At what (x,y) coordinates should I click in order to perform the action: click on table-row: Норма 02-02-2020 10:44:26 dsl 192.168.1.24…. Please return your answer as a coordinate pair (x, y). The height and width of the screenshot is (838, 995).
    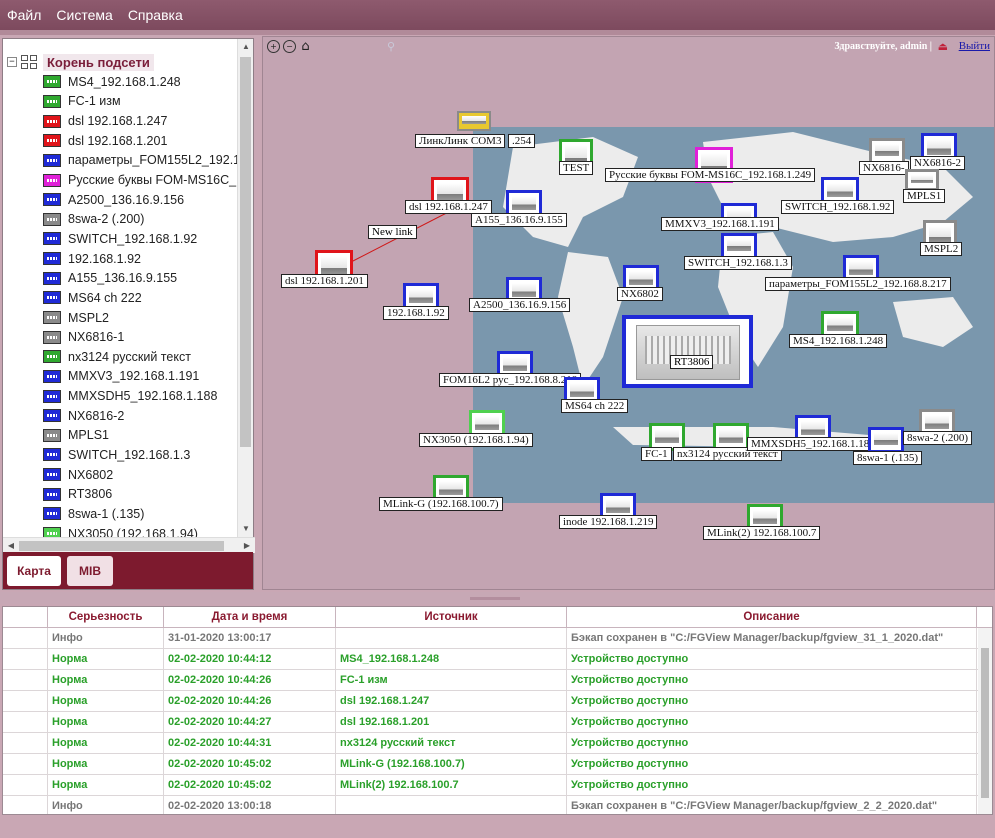
    Looking at the image, I should click on (497, 701).